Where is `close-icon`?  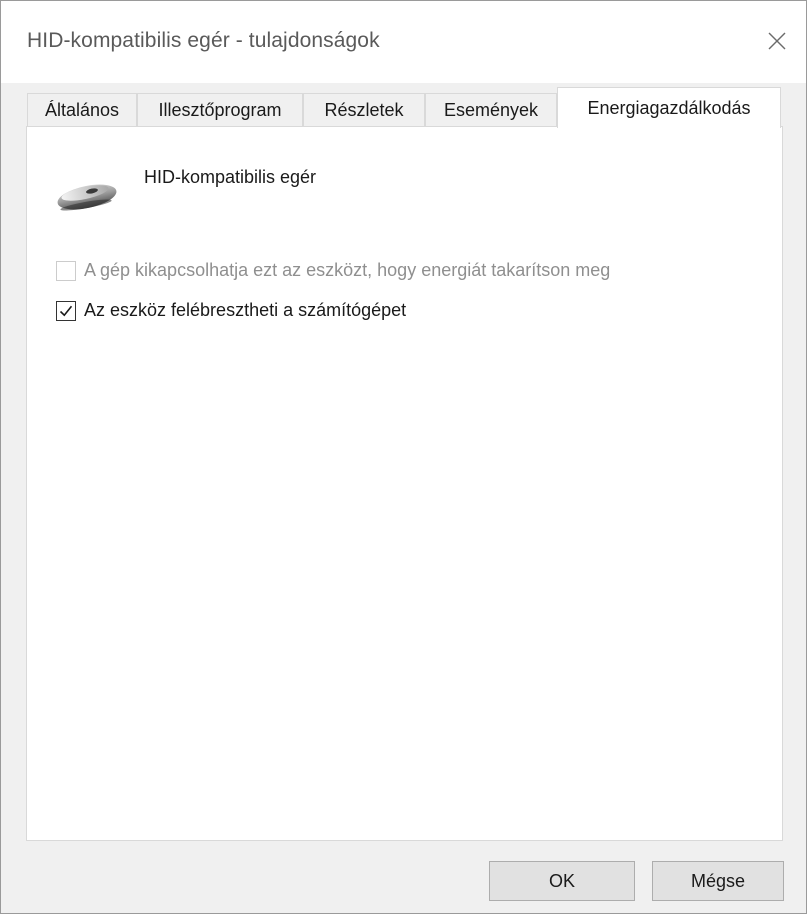
close-icon is located at coordinates (777, 41).